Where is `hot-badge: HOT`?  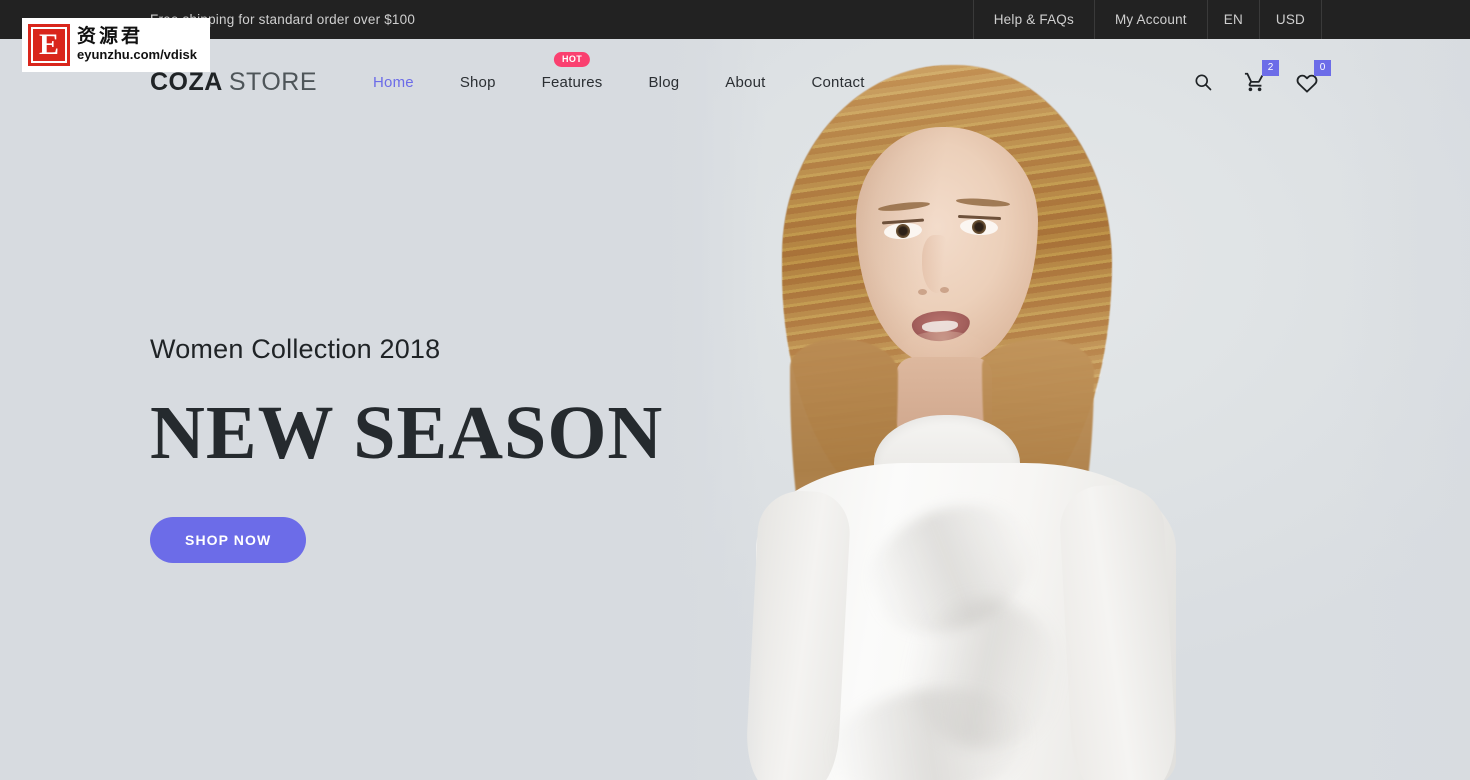
hot-badge: HOT is located at coordinates (572, 59).